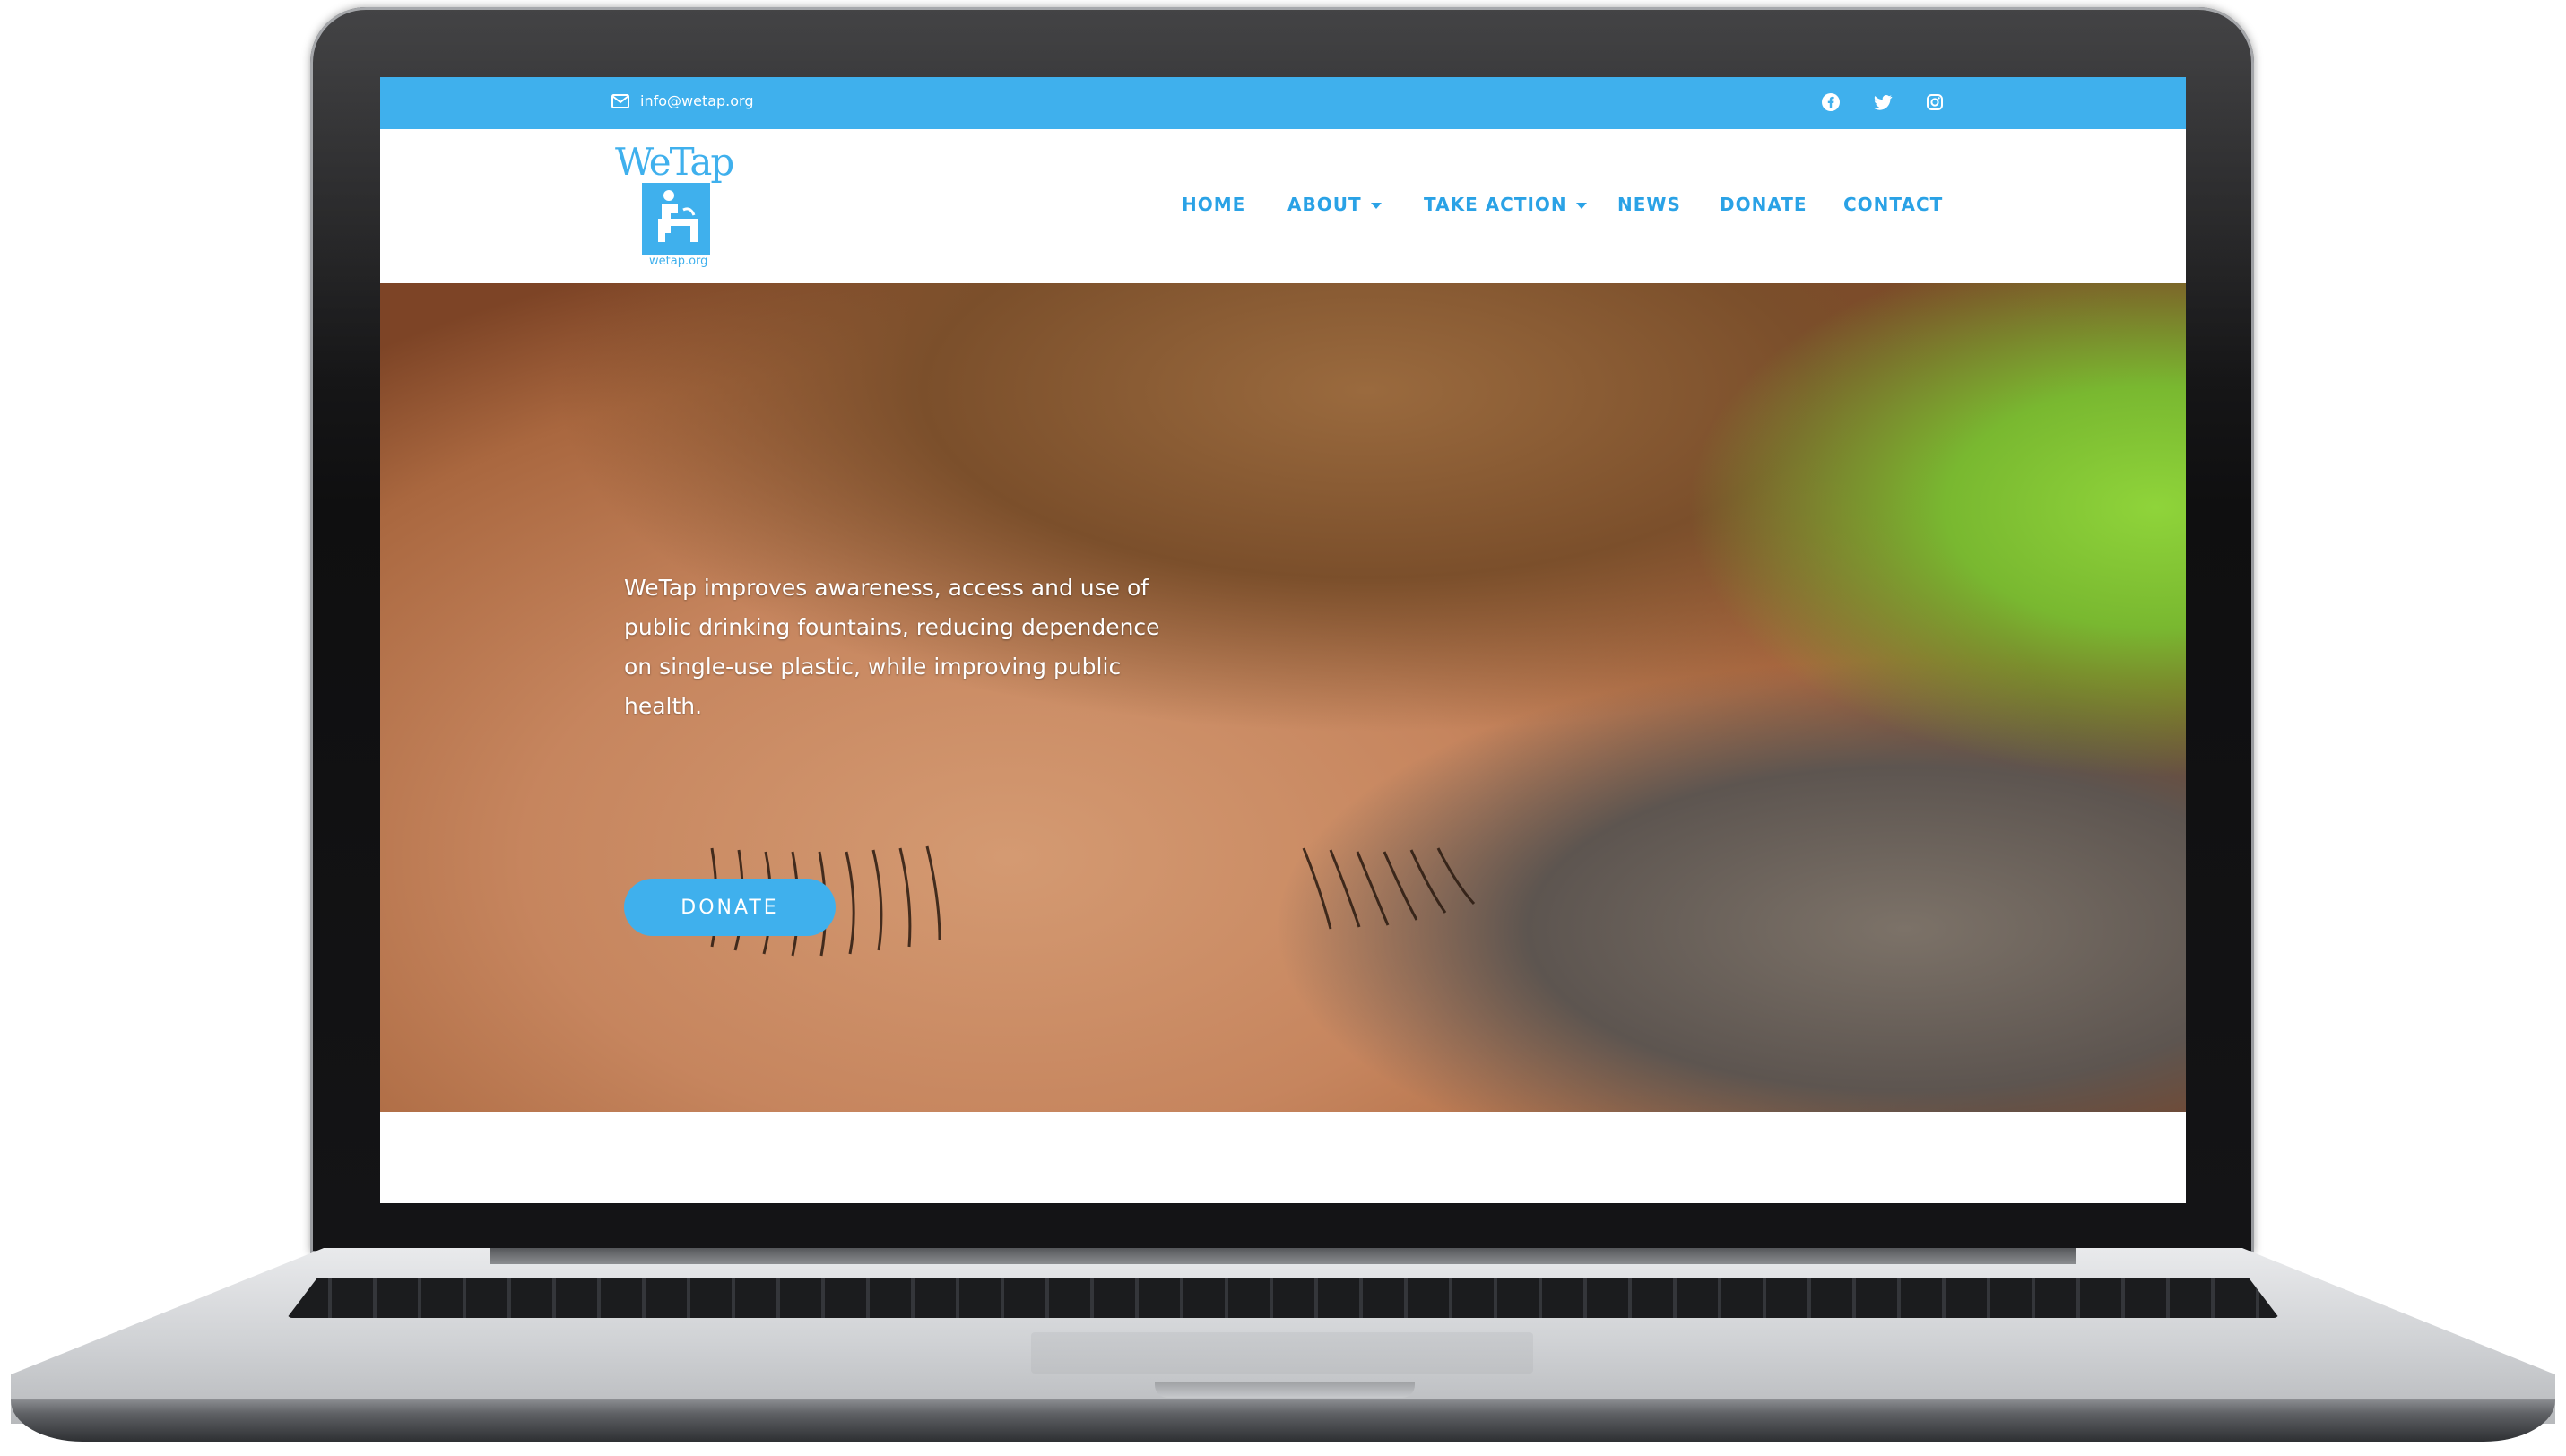  I want to click on wetap-logo: WeTap wetap.org, so click(678, 206).